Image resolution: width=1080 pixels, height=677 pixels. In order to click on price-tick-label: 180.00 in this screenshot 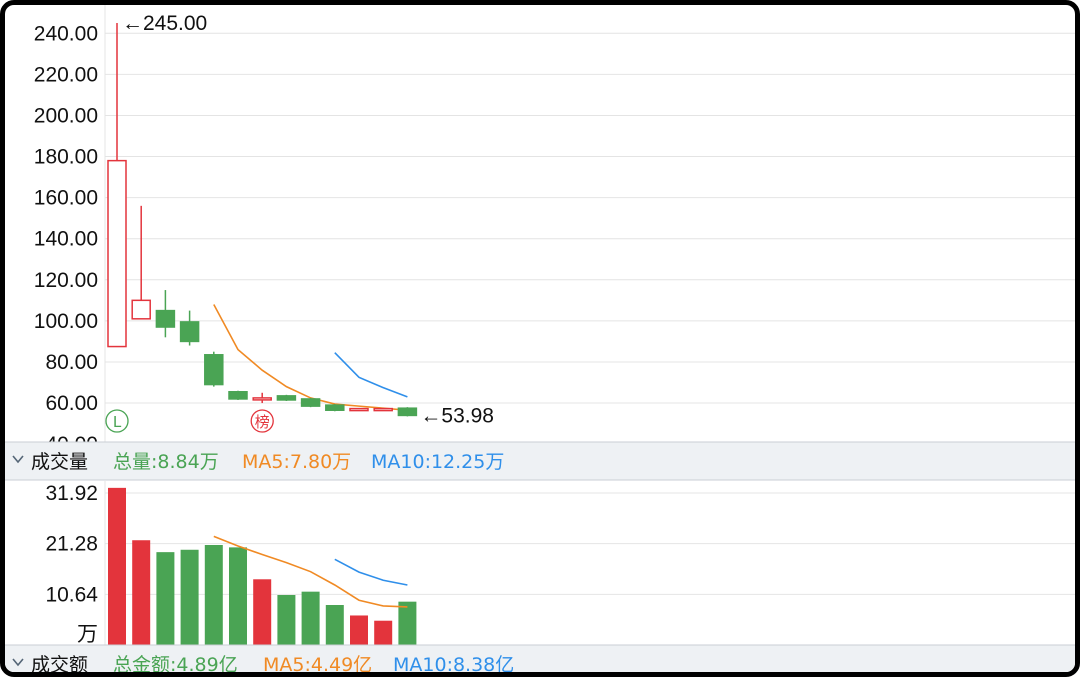, I will do `click(66, 157)`.